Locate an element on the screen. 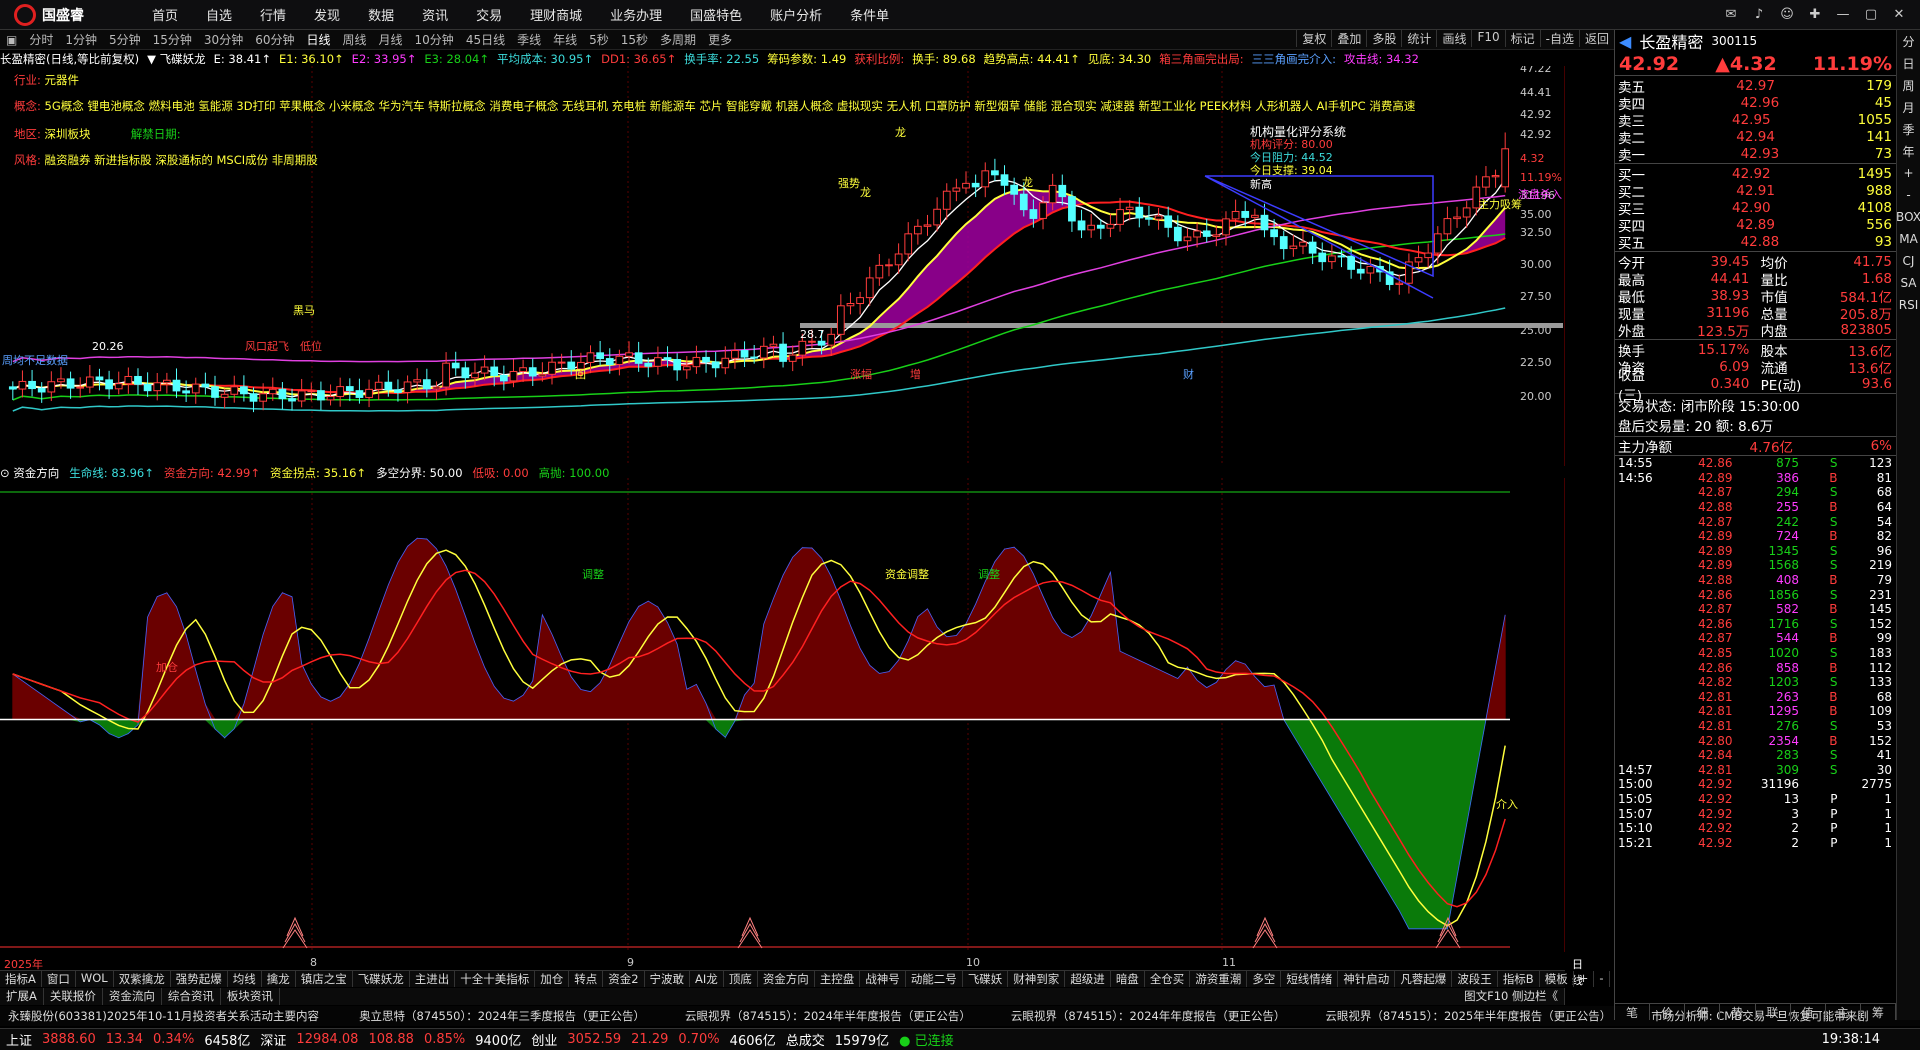  indicator-tab: 十全十美指标 is located at coordinates (495, 979).